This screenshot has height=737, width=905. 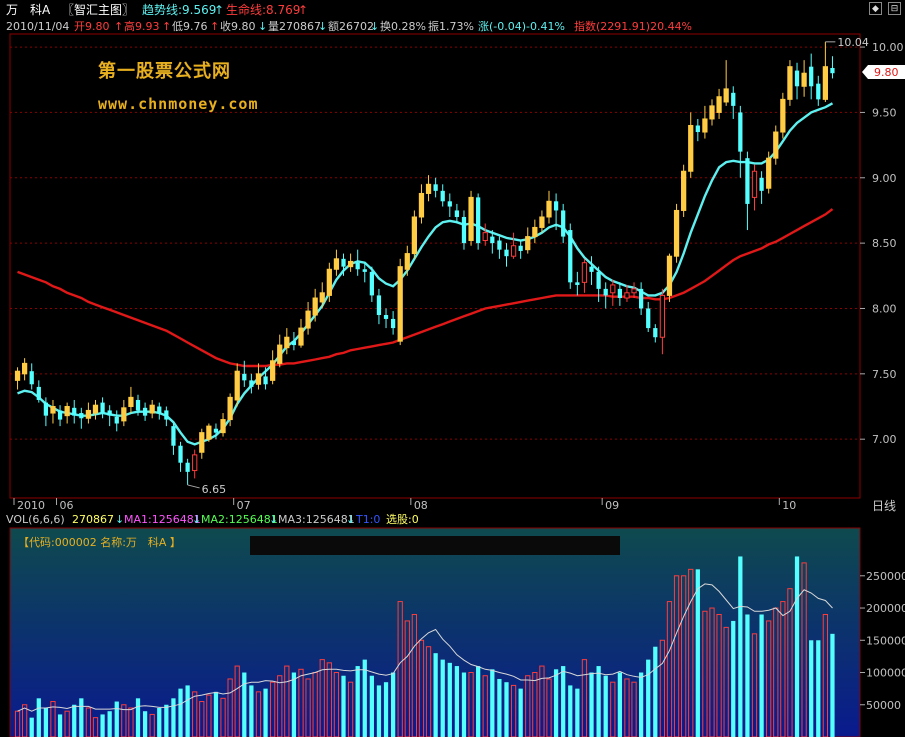 What do you see at coordinates (882, 243) in the screenshot?
I see `price-axis: 10.00 9.50 9.00 8.50 8.00 7.50 7.00` at bounding box center [882, 243].